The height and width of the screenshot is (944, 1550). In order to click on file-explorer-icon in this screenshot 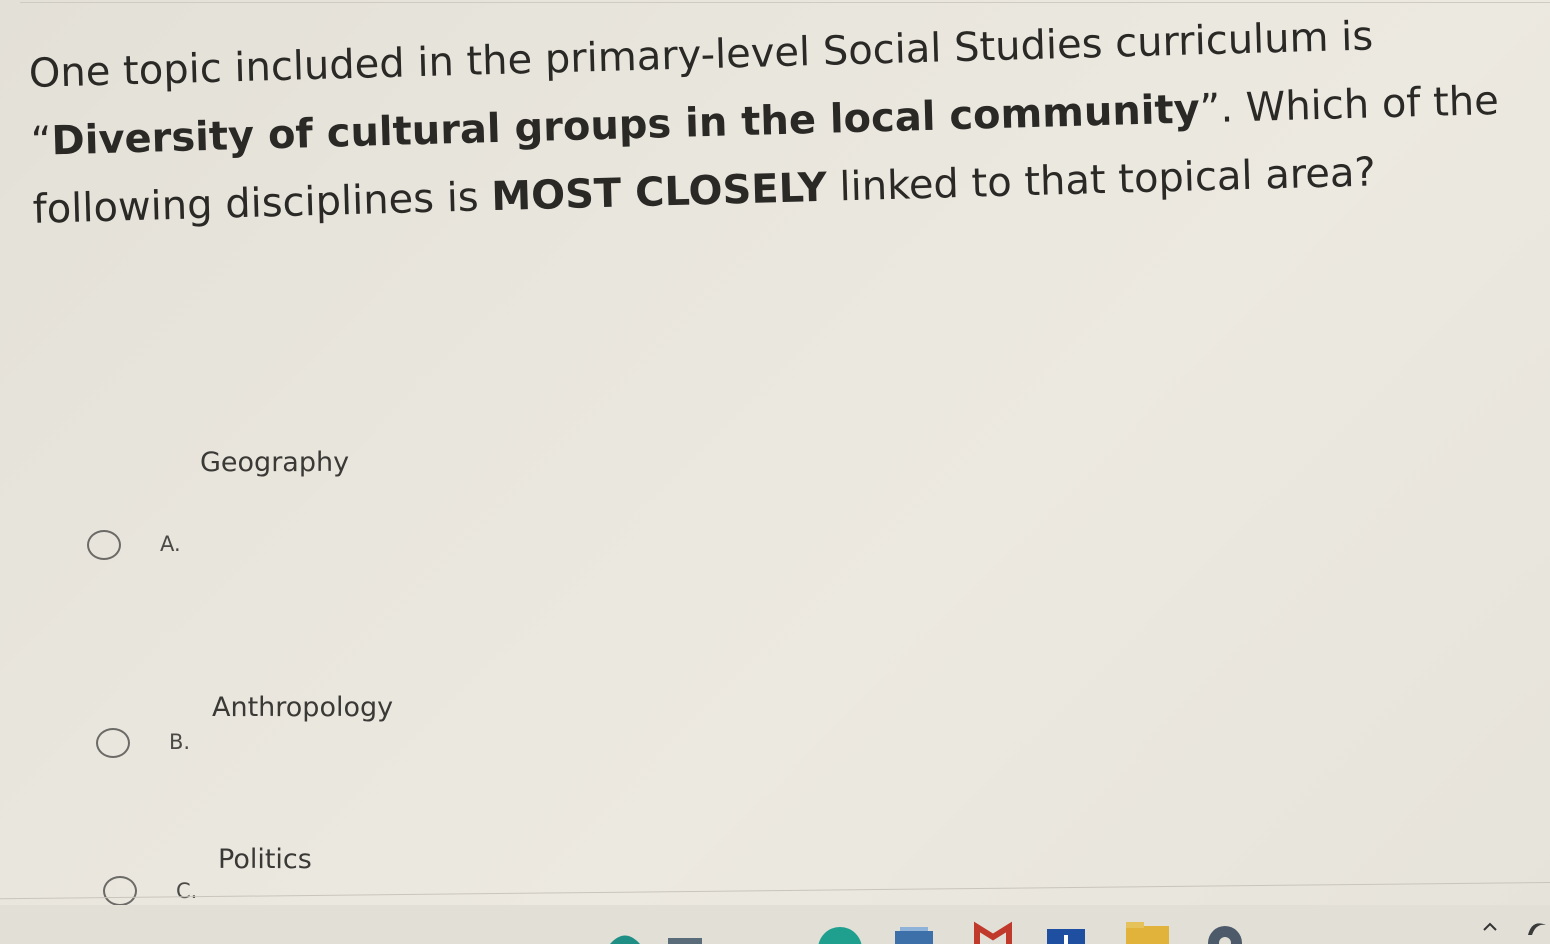, I will do `click(1147, 933)`.